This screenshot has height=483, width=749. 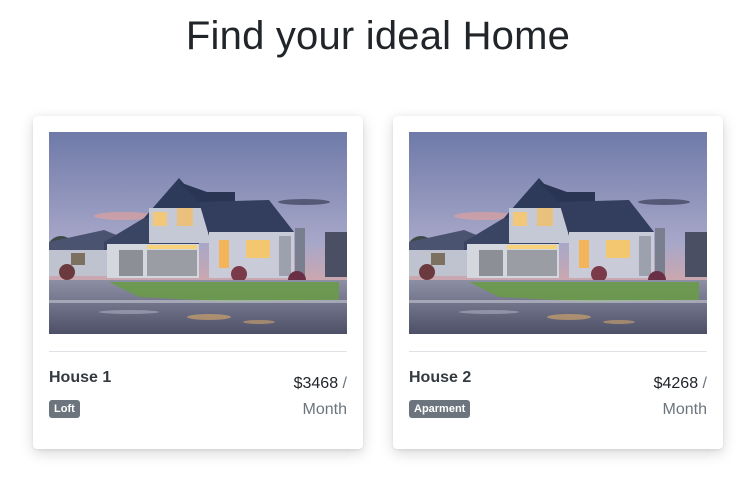 I want to click on price: $3468 / Month, so click(x=287, y=397).